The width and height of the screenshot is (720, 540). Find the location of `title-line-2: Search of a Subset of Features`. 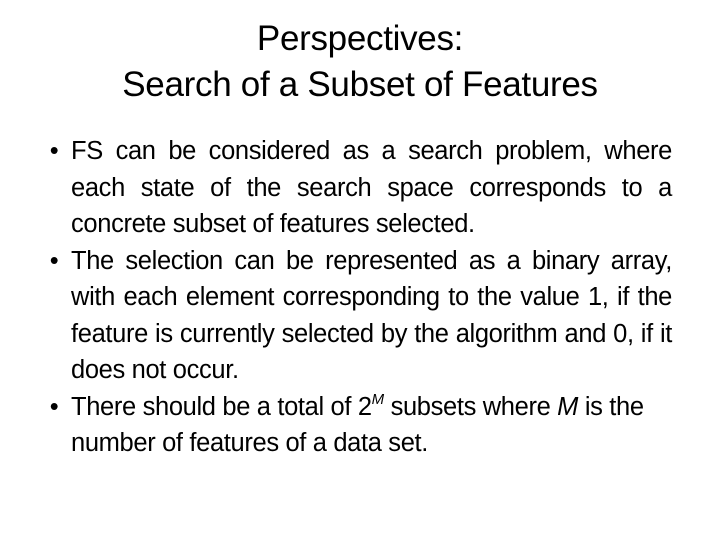

title-line-2: Search of a Subset of Features is located at coordinates (360, 84).